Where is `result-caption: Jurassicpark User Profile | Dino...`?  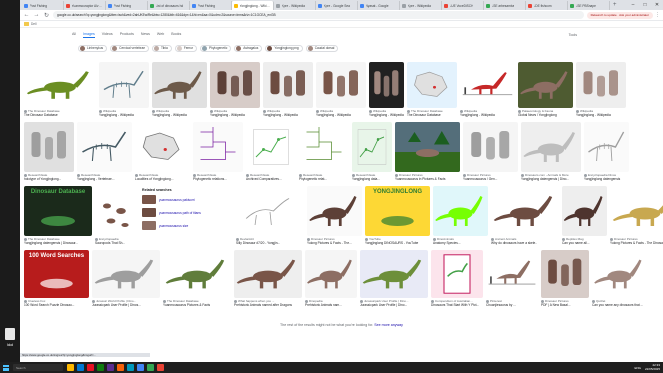
result-caption: Jurassicpark User Profile | Dino... is located at coordinates (394, 305).